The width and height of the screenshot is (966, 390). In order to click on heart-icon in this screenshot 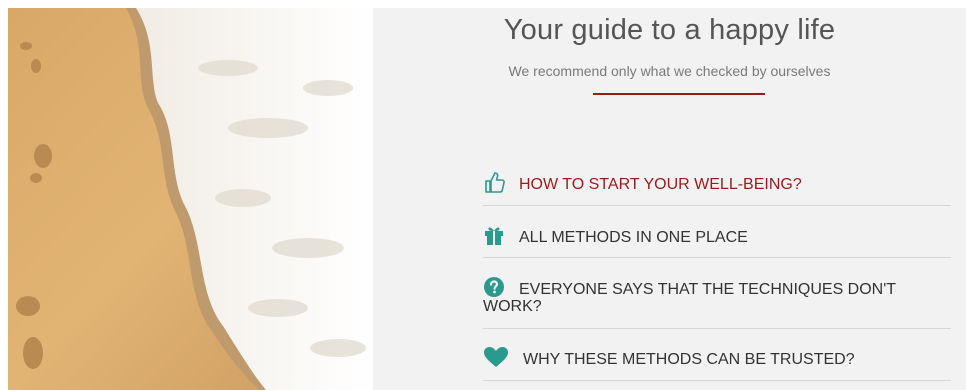, I will do `click(496, 357)`.